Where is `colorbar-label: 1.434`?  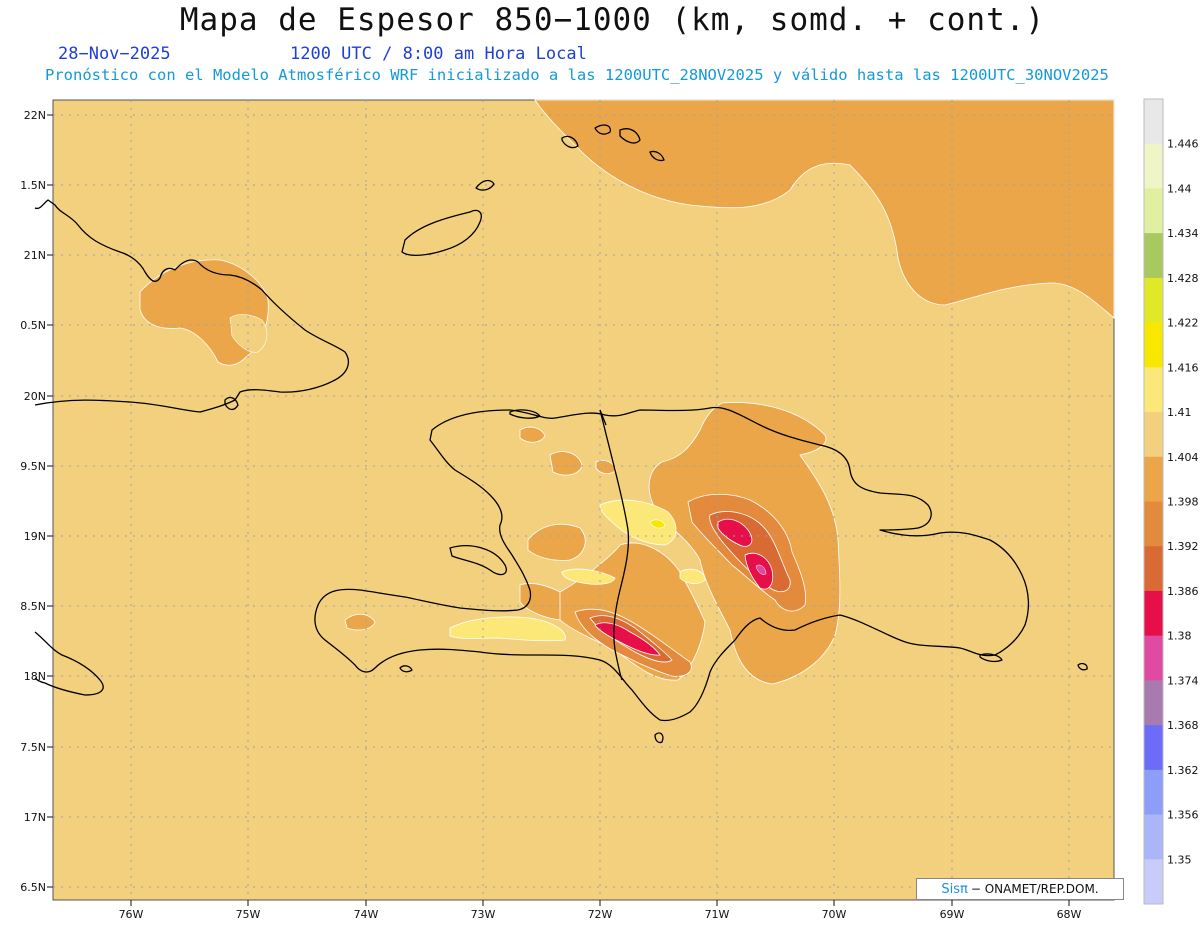 colorbar-label: 1.434 is located at coordinates (1183, 233).